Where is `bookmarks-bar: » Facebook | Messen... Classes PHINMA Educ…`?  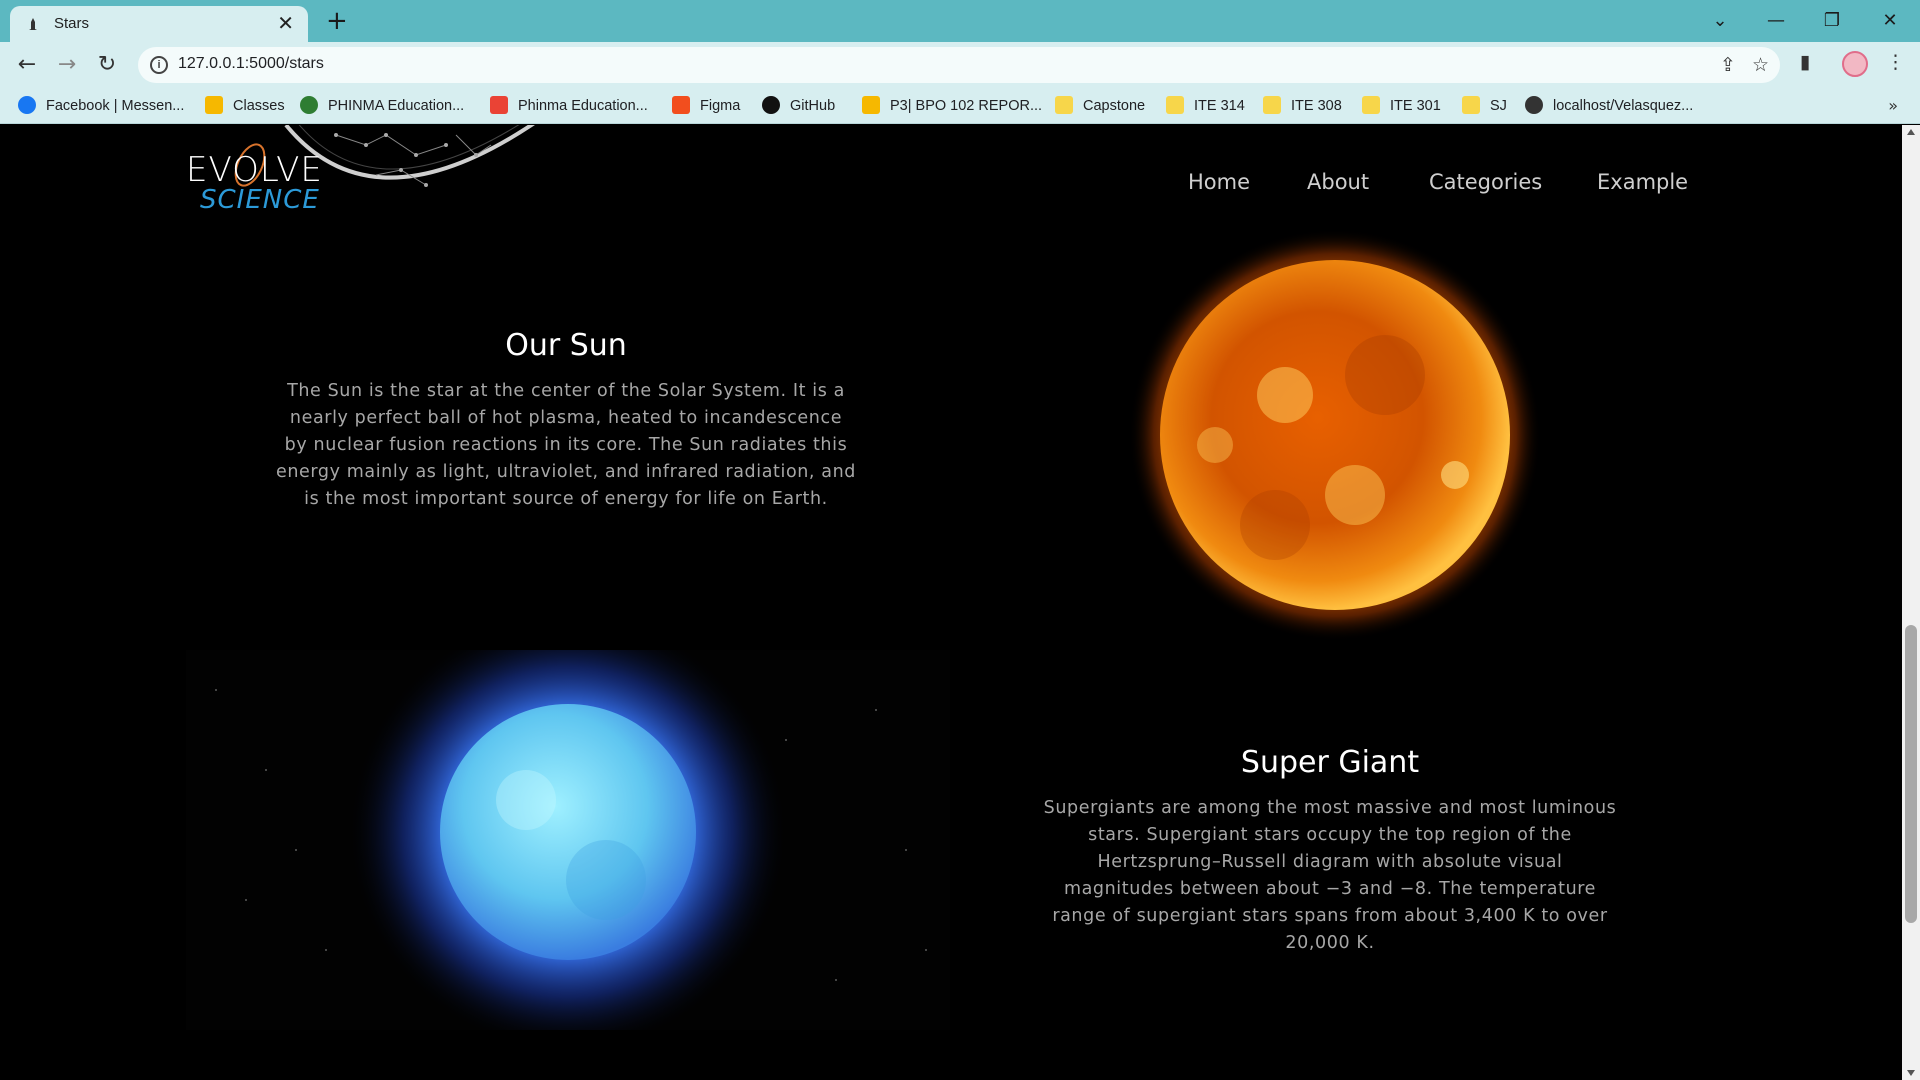
bookmarks-bar: » Facebook | Messen... Classes PHINMA Educ… is located at coordinates (960, 106).